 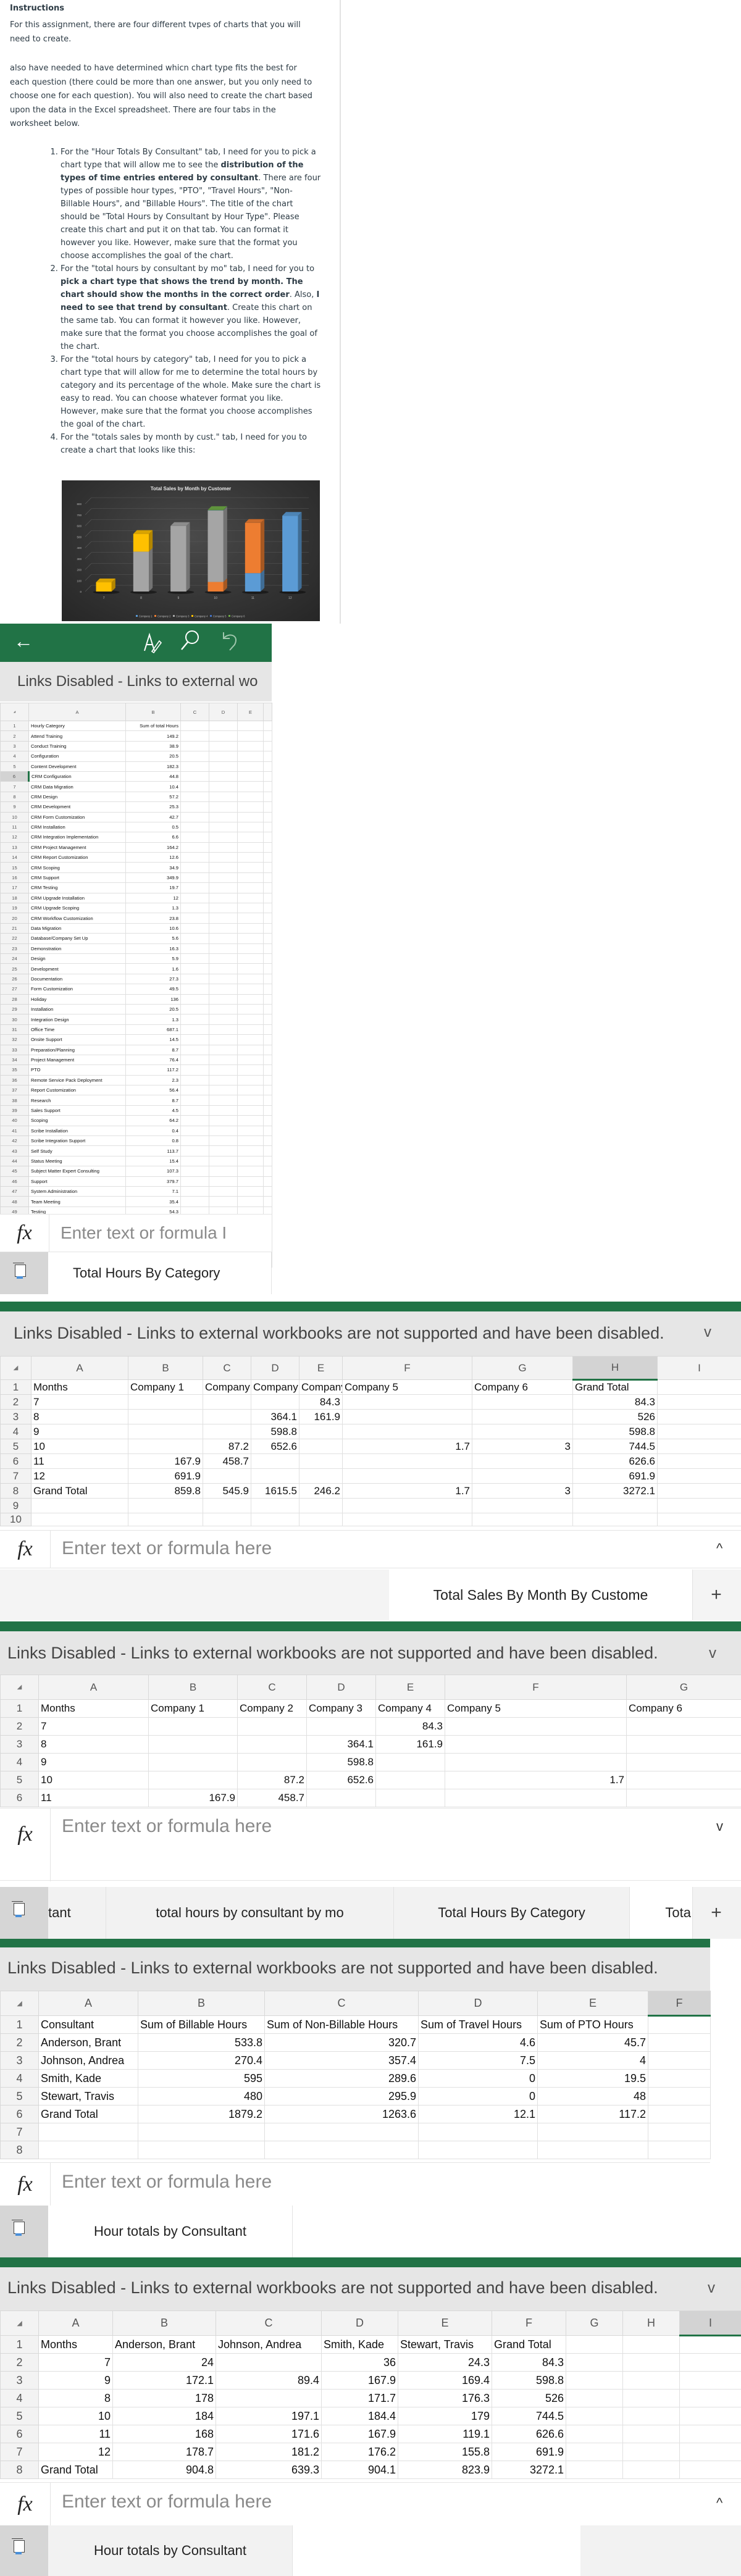 I want to click on cell: 107.3, so click(x=153, y=1171).